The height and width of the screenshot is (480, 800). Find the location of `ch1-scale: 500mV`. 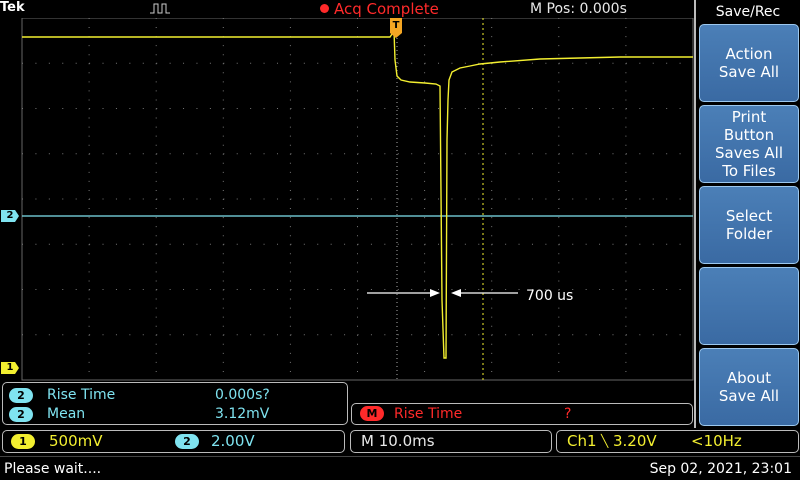

ch1-scale: 500mV is located at coordinates (76, 441).